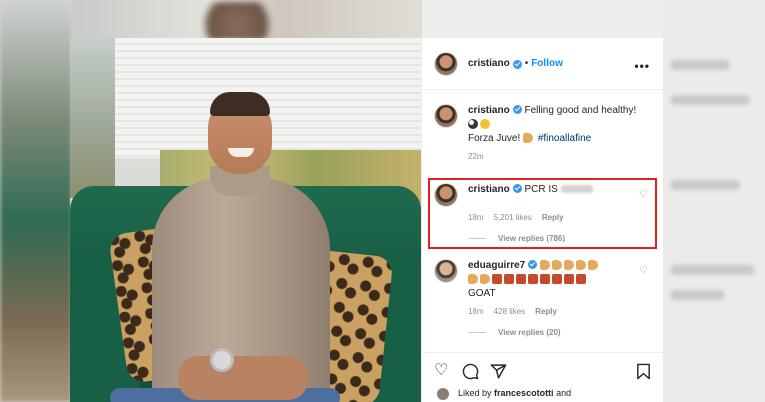  What do you see at coordinates (494, 138) in the screenshot?
I see `caption-text-line2: Forza Juve!` at bounding box center [494, 138].